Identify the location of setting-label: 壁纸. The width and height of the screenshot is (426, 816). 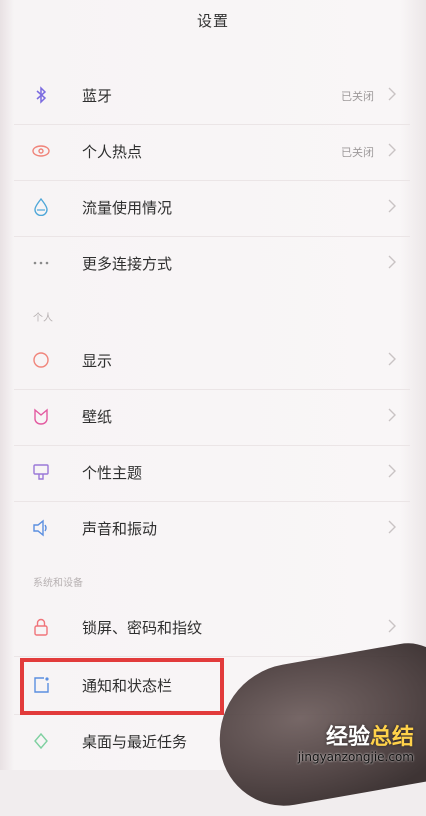
(97, 417).